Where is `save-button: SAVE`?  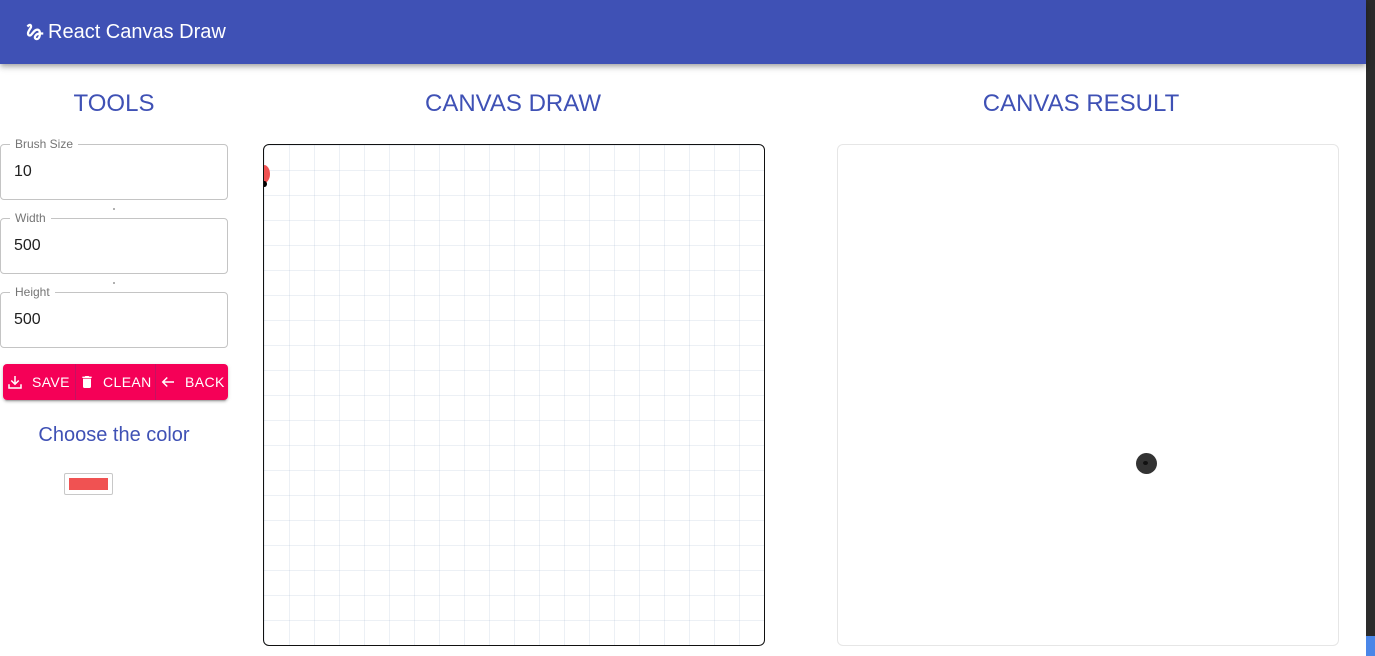 save-button: SAVE is located at coordinates (39, 382).